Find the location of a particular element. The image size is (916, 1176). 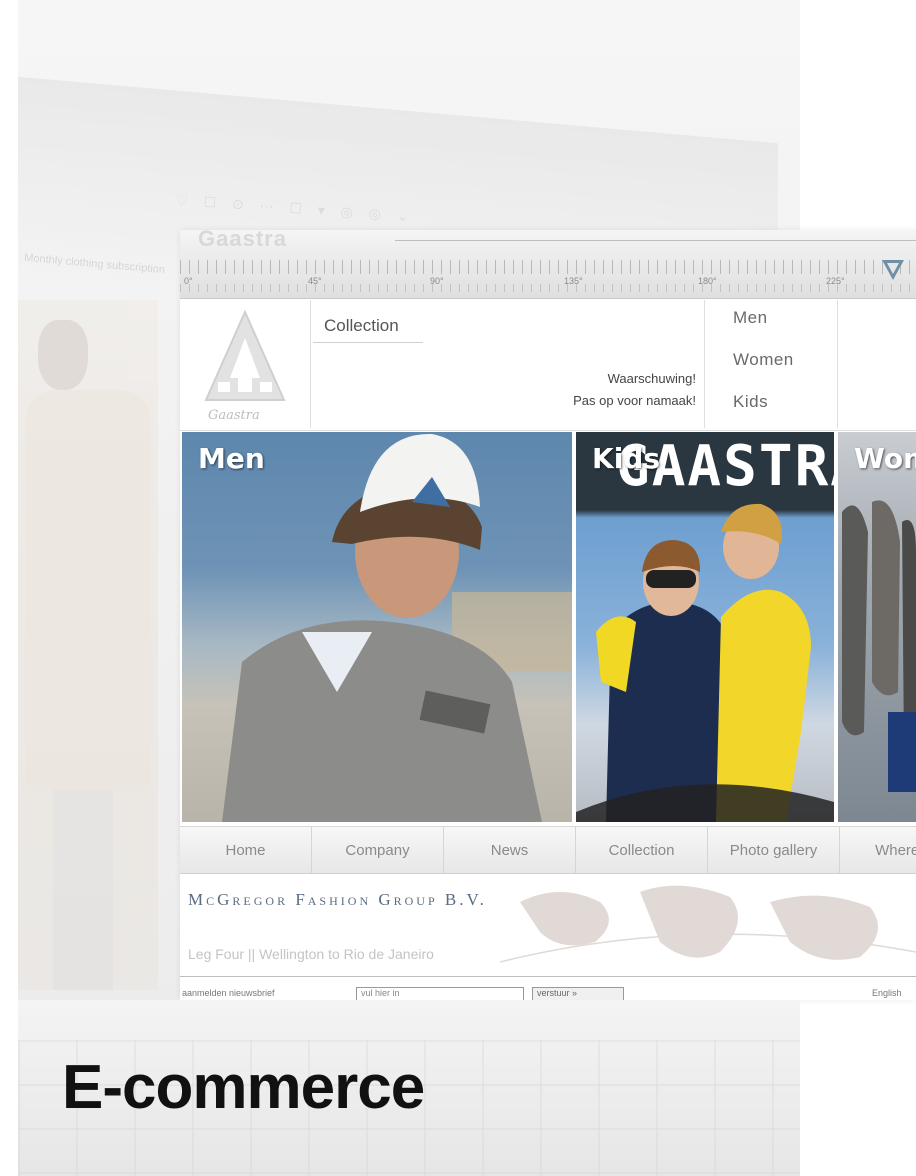

ruler-label: 90° is located at coordinates (437, 281).